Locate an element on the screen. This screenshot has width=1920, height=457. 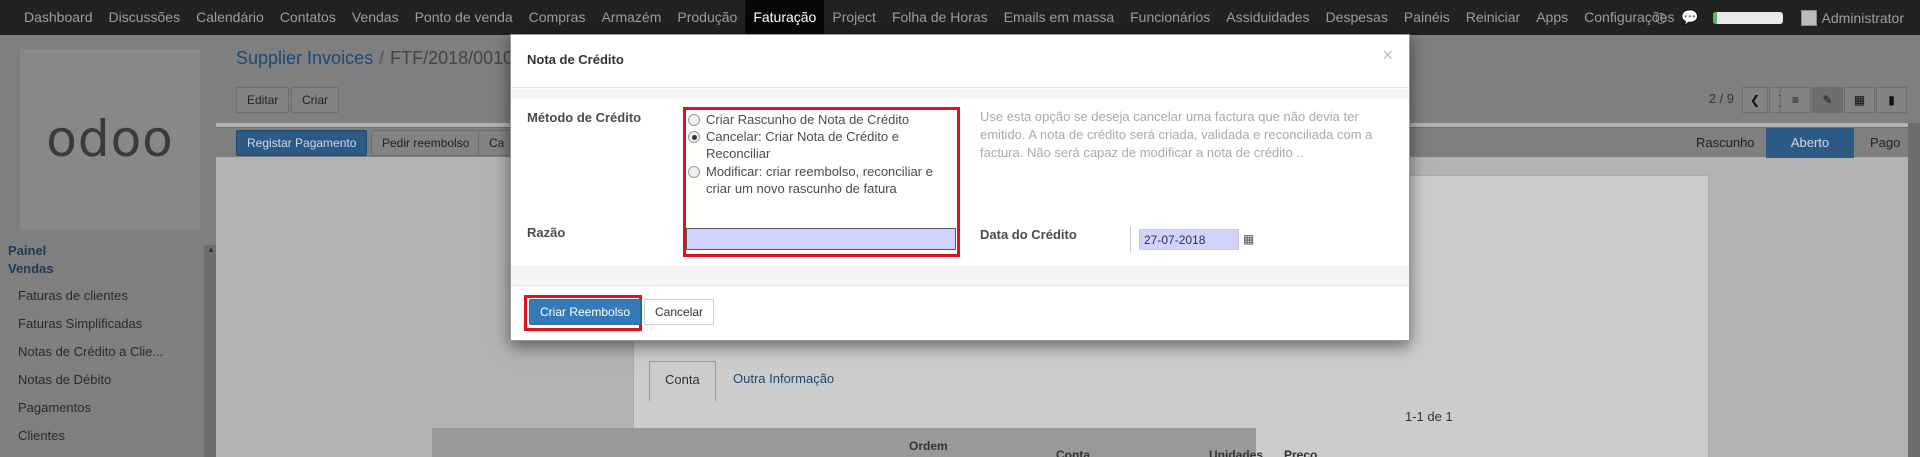
credit-date-label: Data do Crédito is located at coordinates (1028, 234).